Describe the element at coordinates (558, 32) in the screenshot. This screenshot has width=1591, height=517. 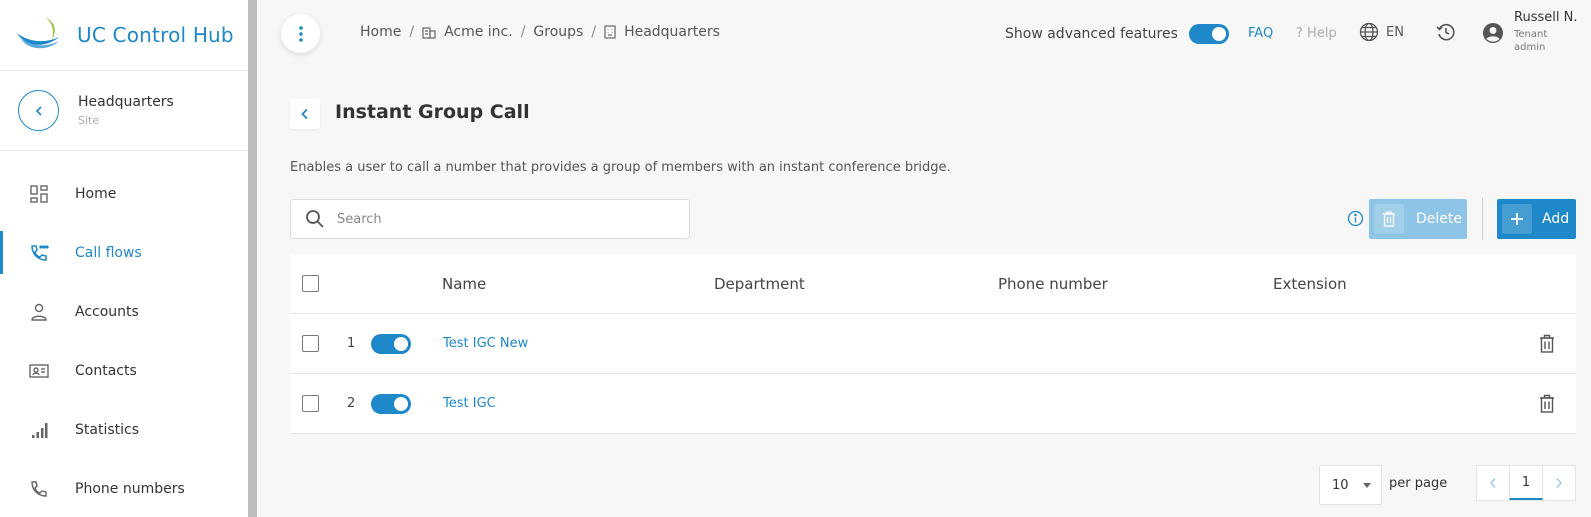
I see `breadcrumb-groups: Groups` at that location.